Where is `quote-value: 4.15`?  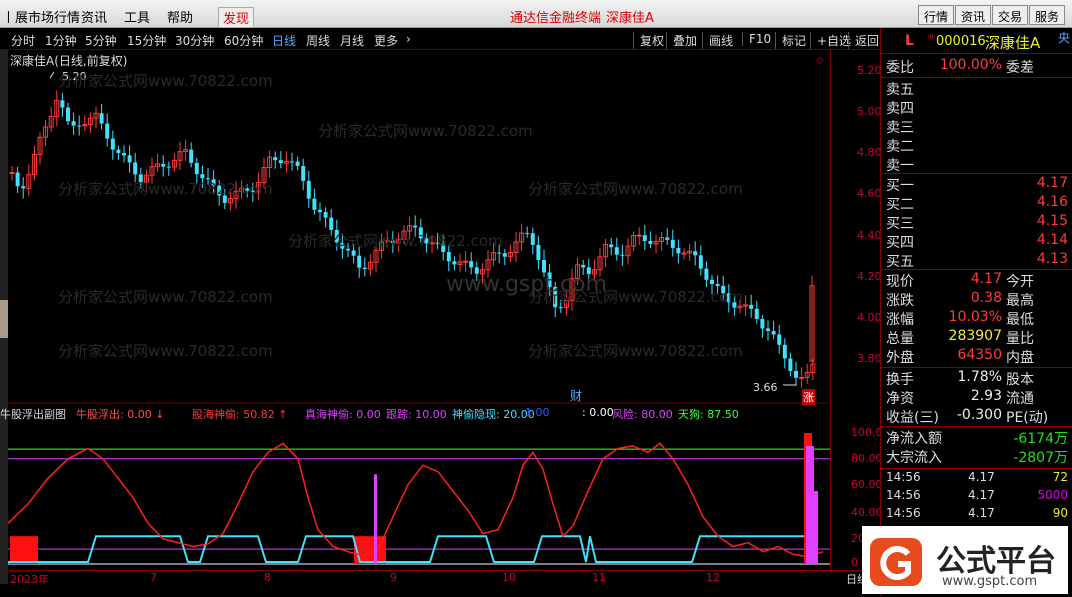
quote-value: 4.15 is located at coordinates (1052, 221).